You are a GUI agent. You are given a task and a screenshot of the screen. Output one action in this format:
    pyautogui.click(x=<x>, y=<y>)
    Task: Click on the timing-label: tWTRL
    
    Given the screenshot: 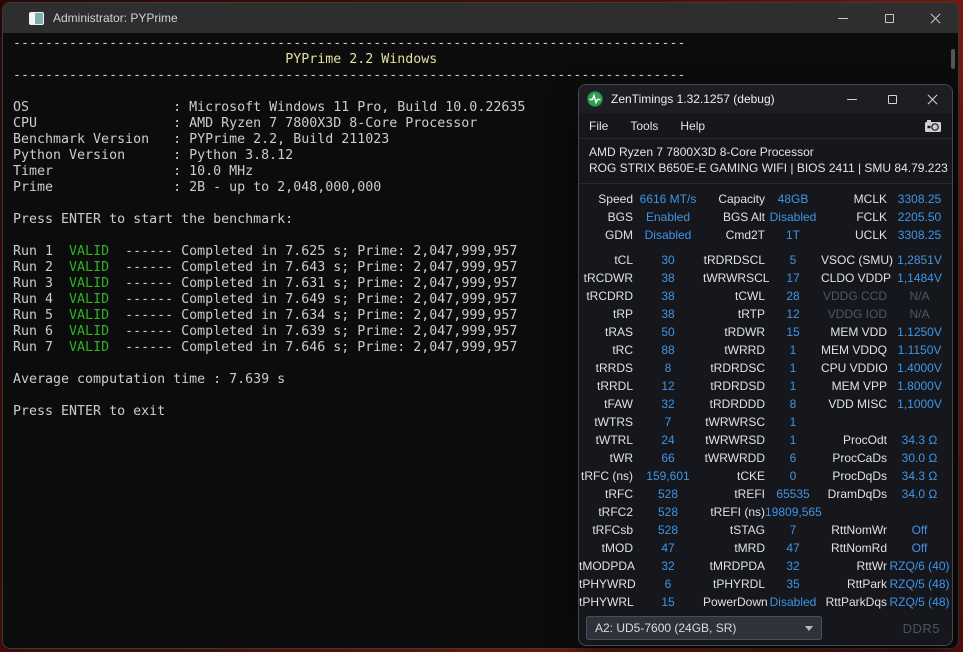 What is the action you would take?
    pyautogui.click(x=614, y=440)
    